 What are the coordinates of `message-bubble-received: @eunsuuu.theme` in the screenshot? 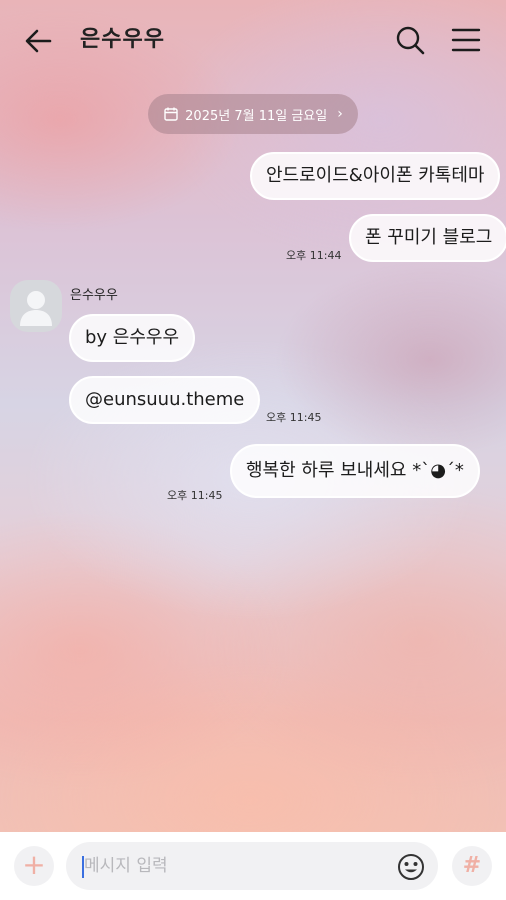 It's located at (165, 400).